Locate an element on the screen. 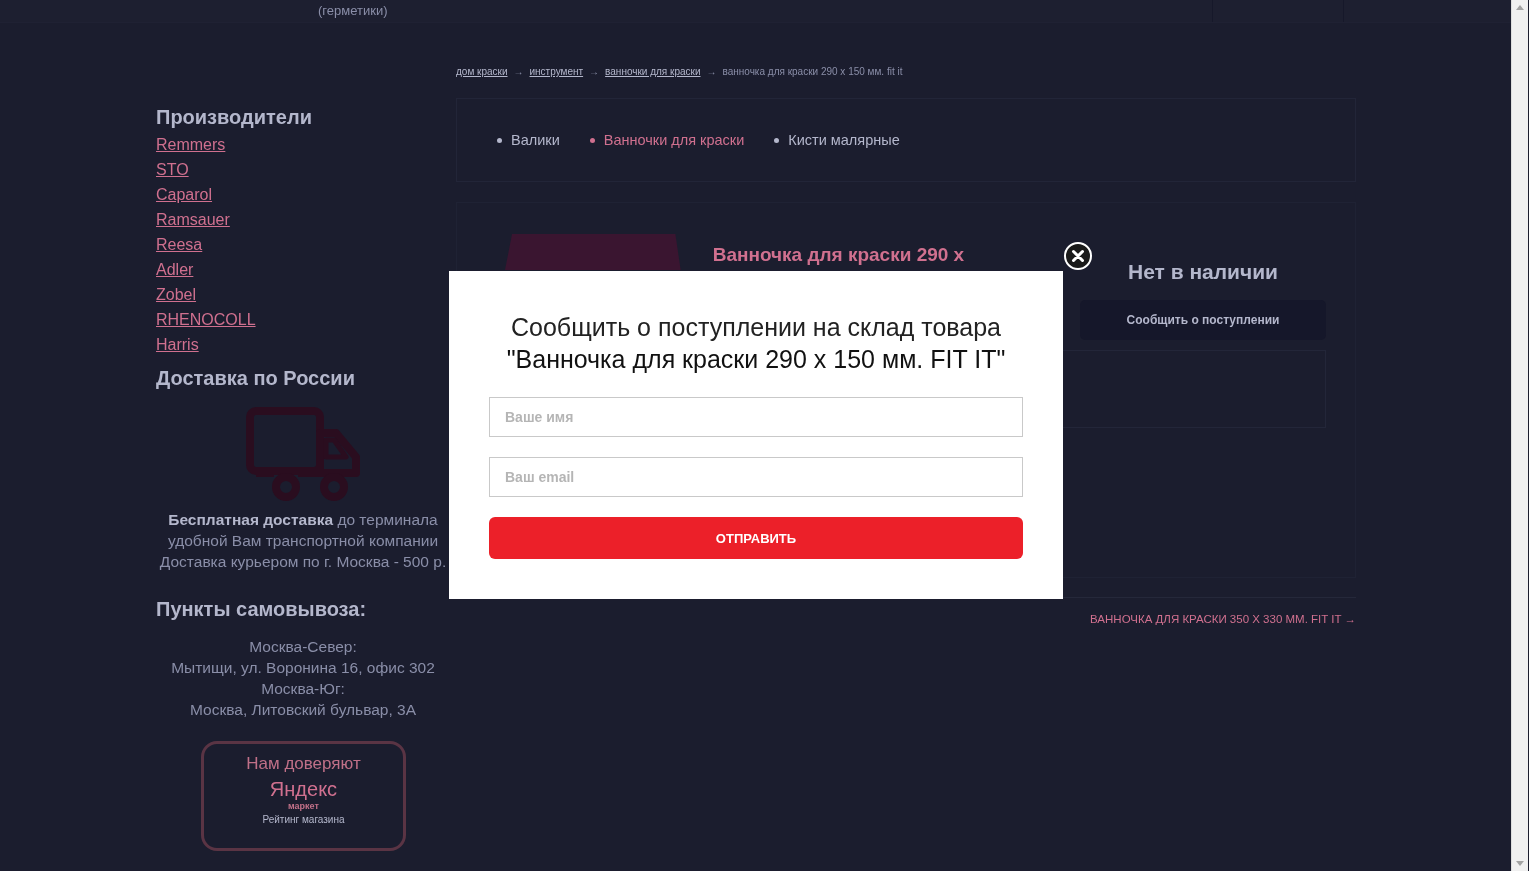  section-heading: Производители is located at coordinates (234, 117).